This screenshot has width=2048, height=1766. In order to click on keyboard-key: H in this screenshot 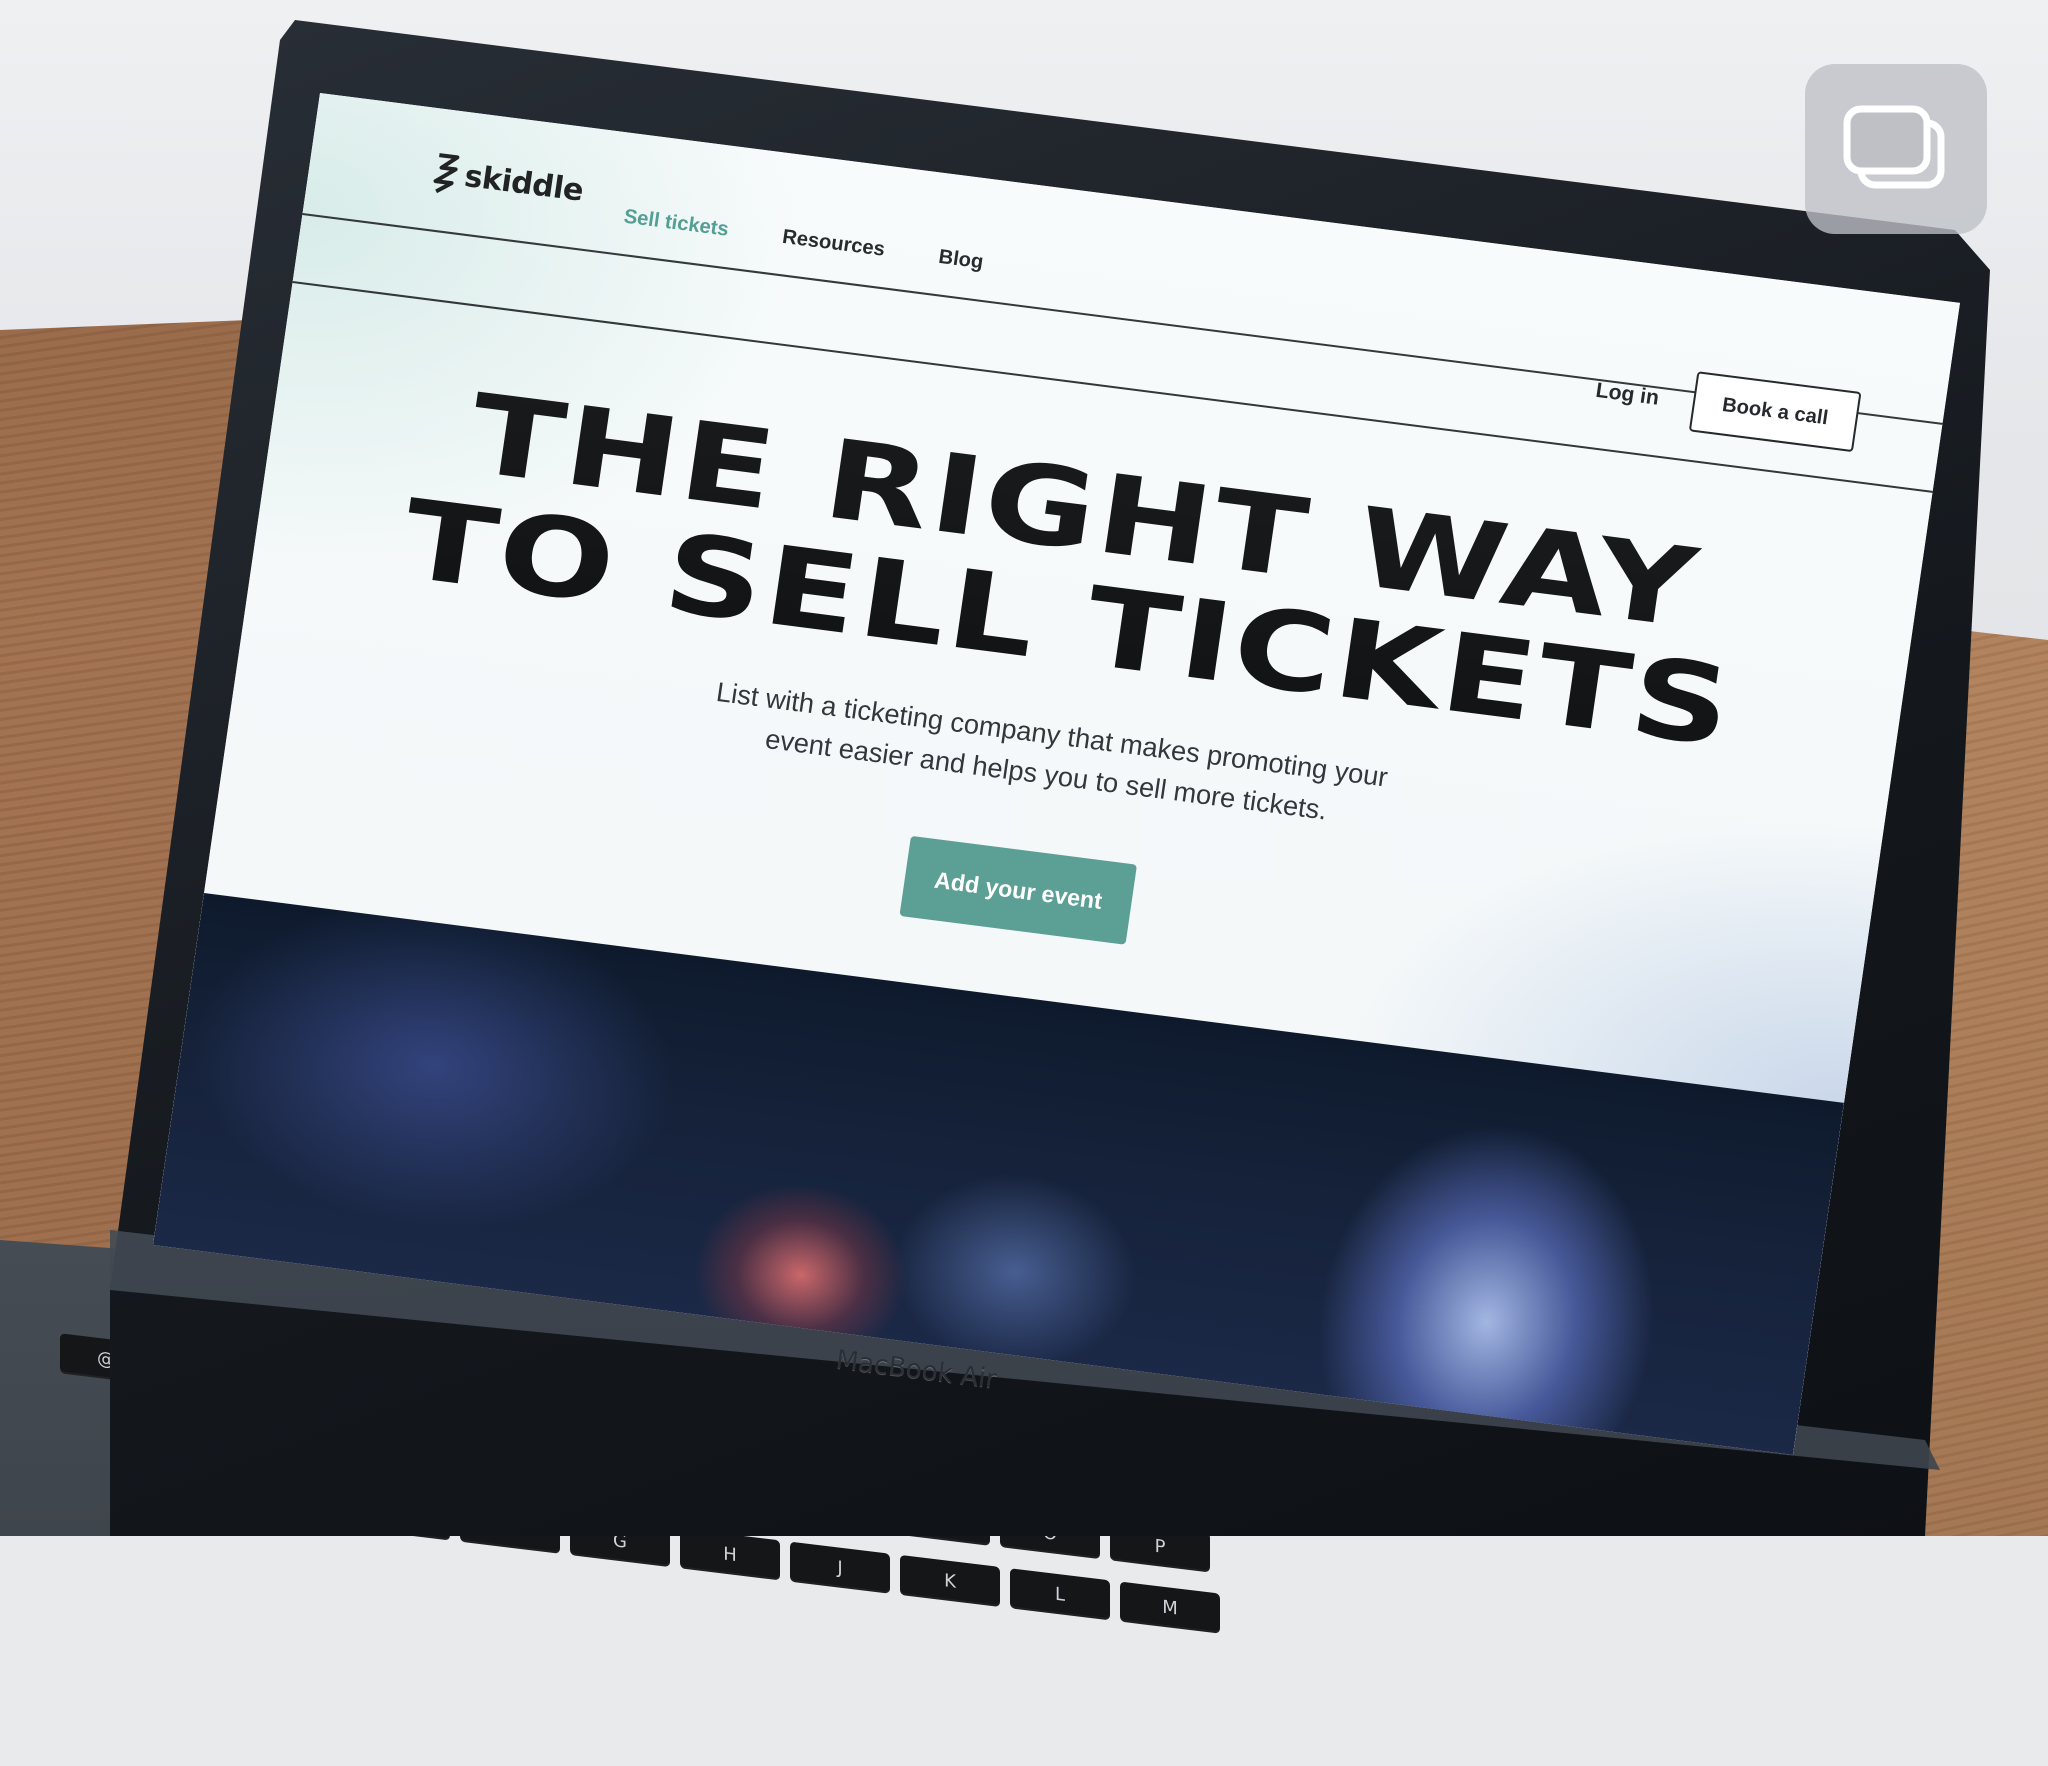, I will do `click(730, 1554)`.